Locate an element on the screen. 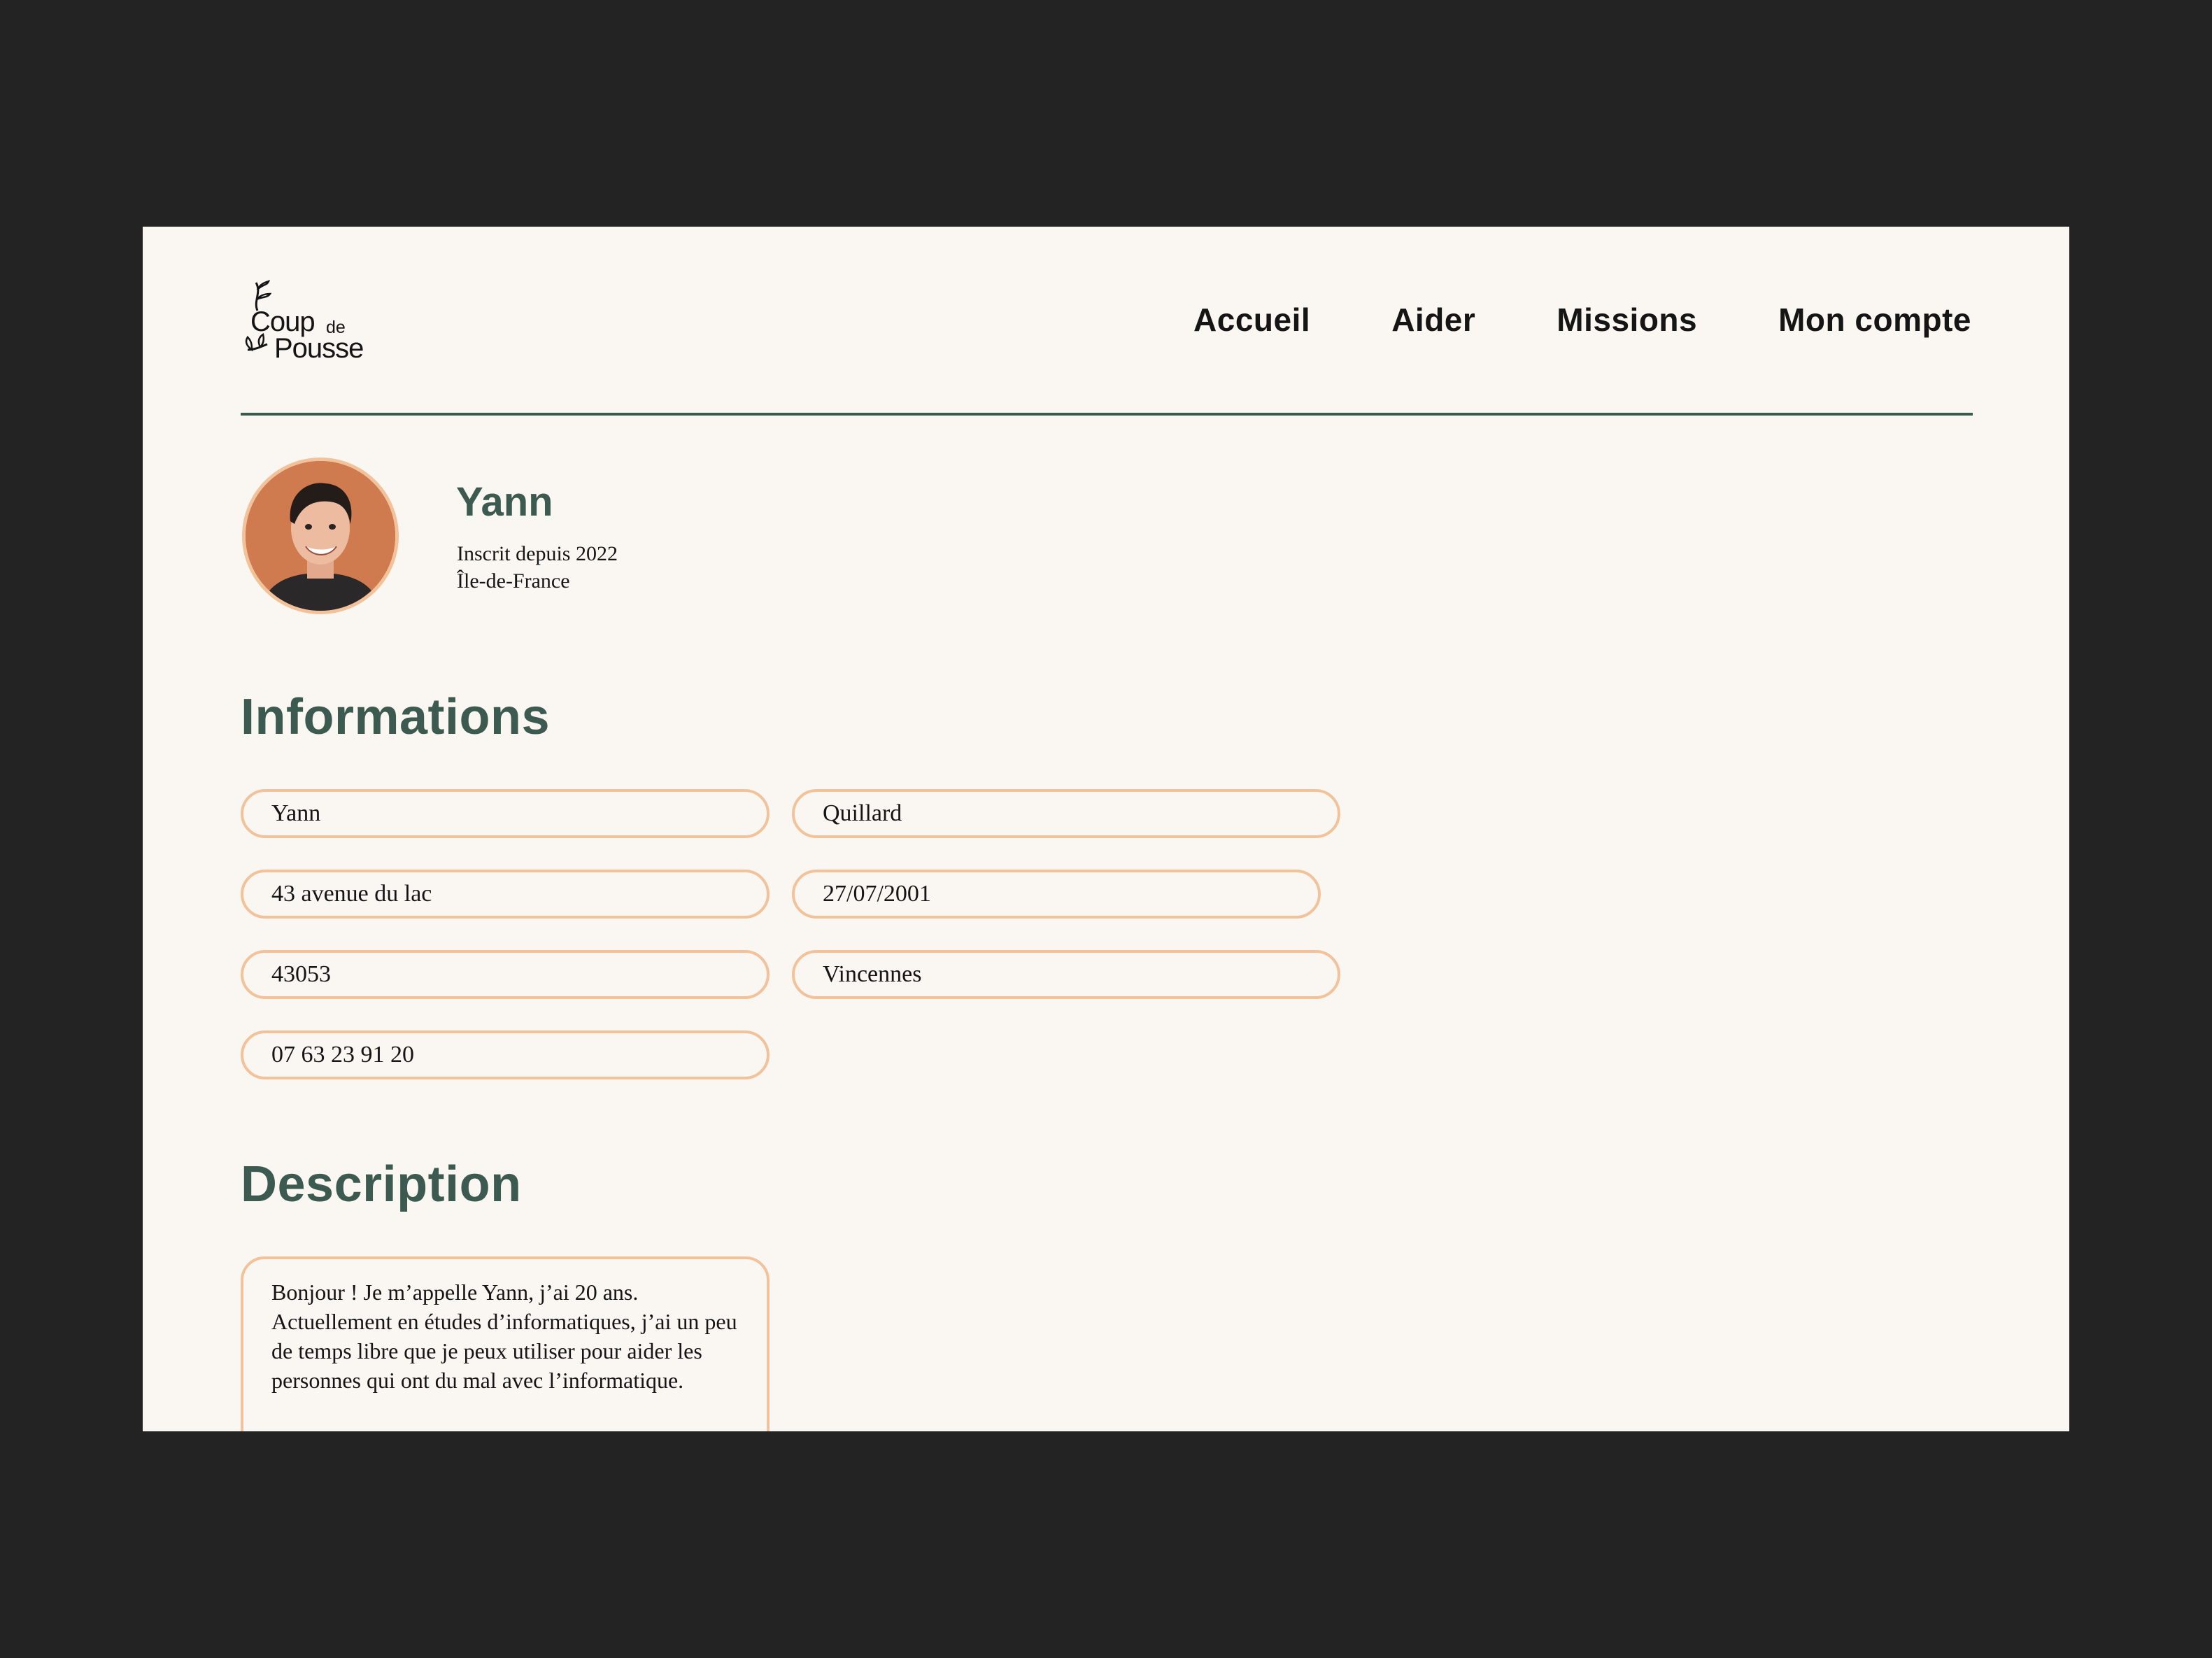 The height and width of the screenshot is (1658, 2212). description-title: Description is located at coordinates (381, 1184).